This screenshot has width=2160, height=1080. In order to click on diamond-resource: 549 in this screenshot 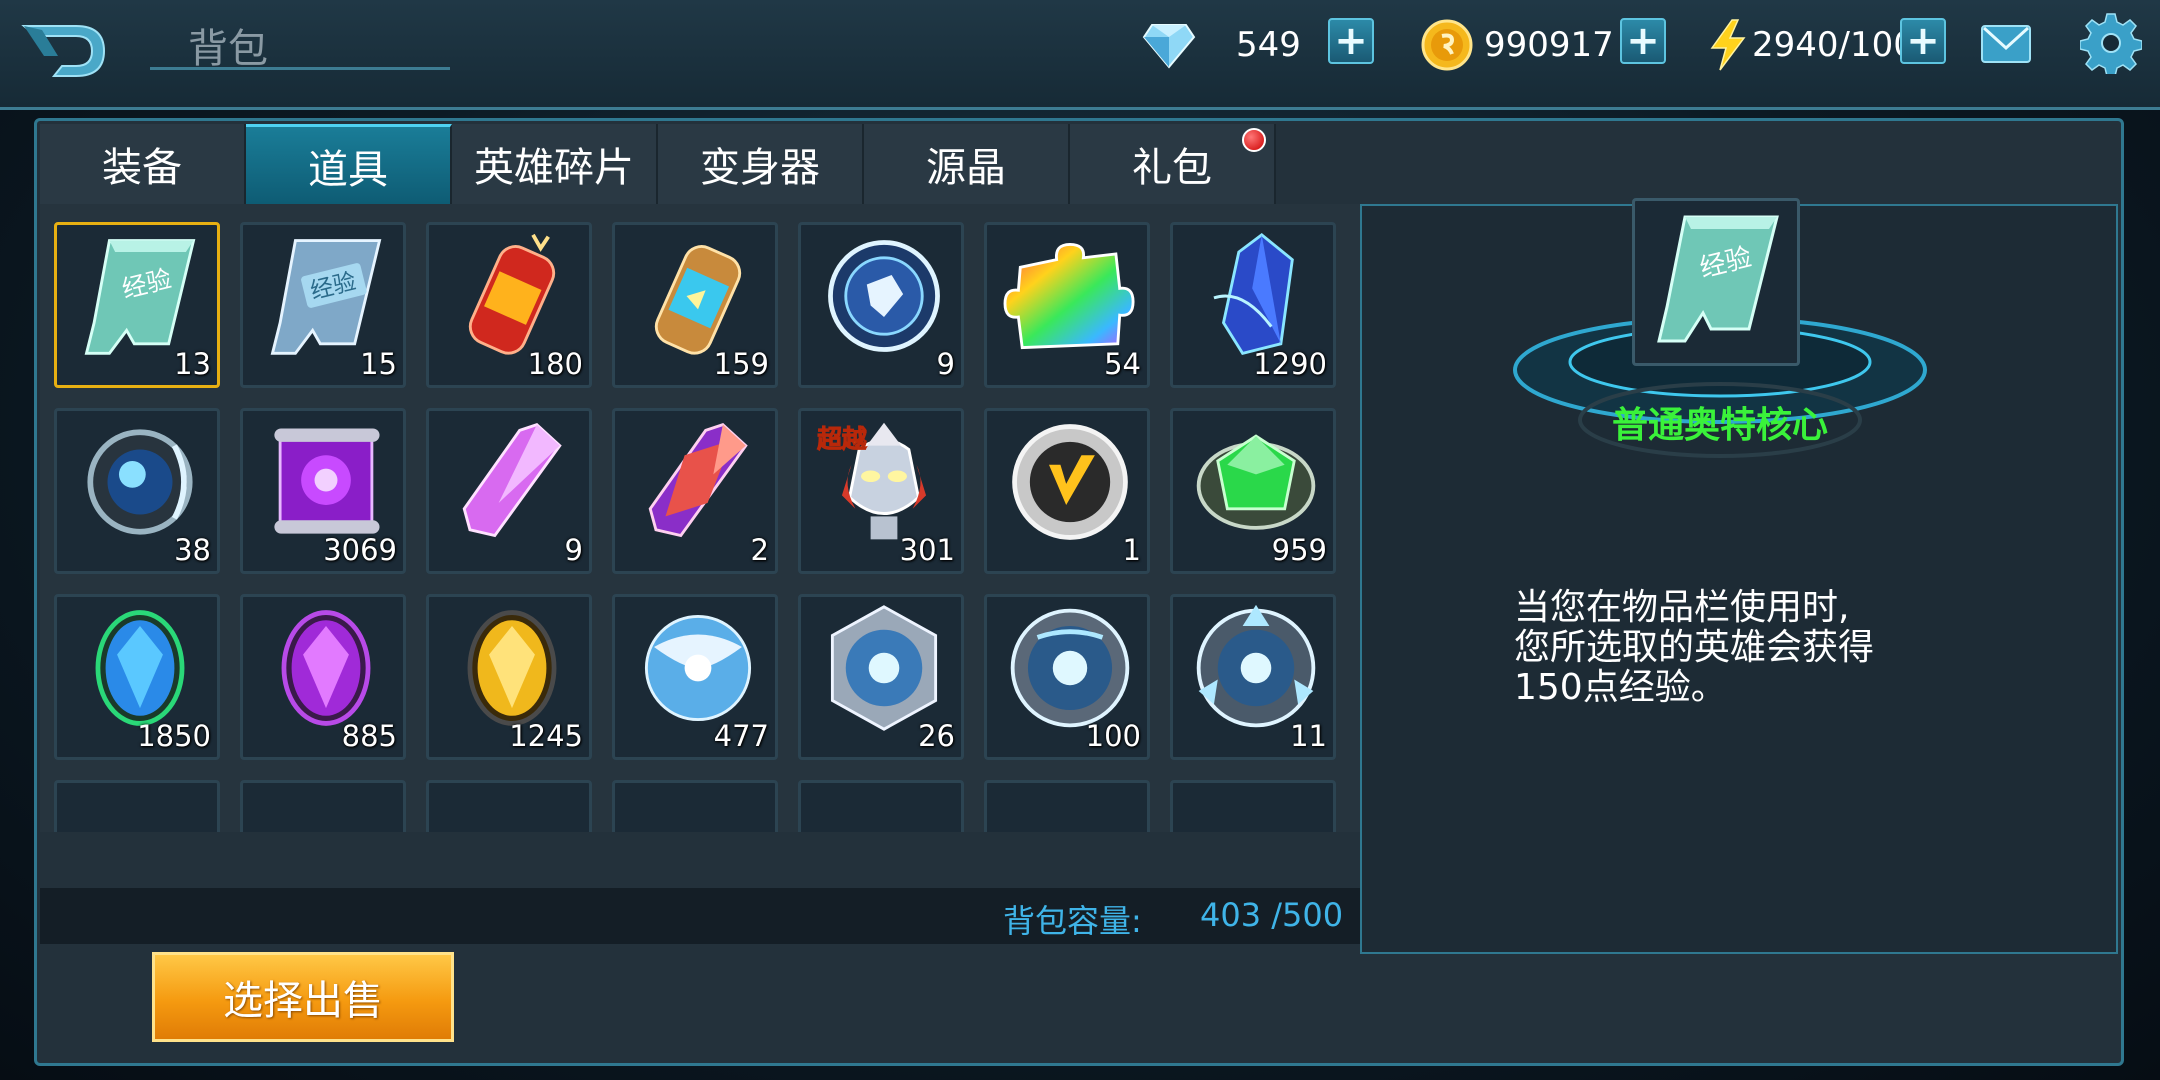, I will do `click(1221, 45)`.